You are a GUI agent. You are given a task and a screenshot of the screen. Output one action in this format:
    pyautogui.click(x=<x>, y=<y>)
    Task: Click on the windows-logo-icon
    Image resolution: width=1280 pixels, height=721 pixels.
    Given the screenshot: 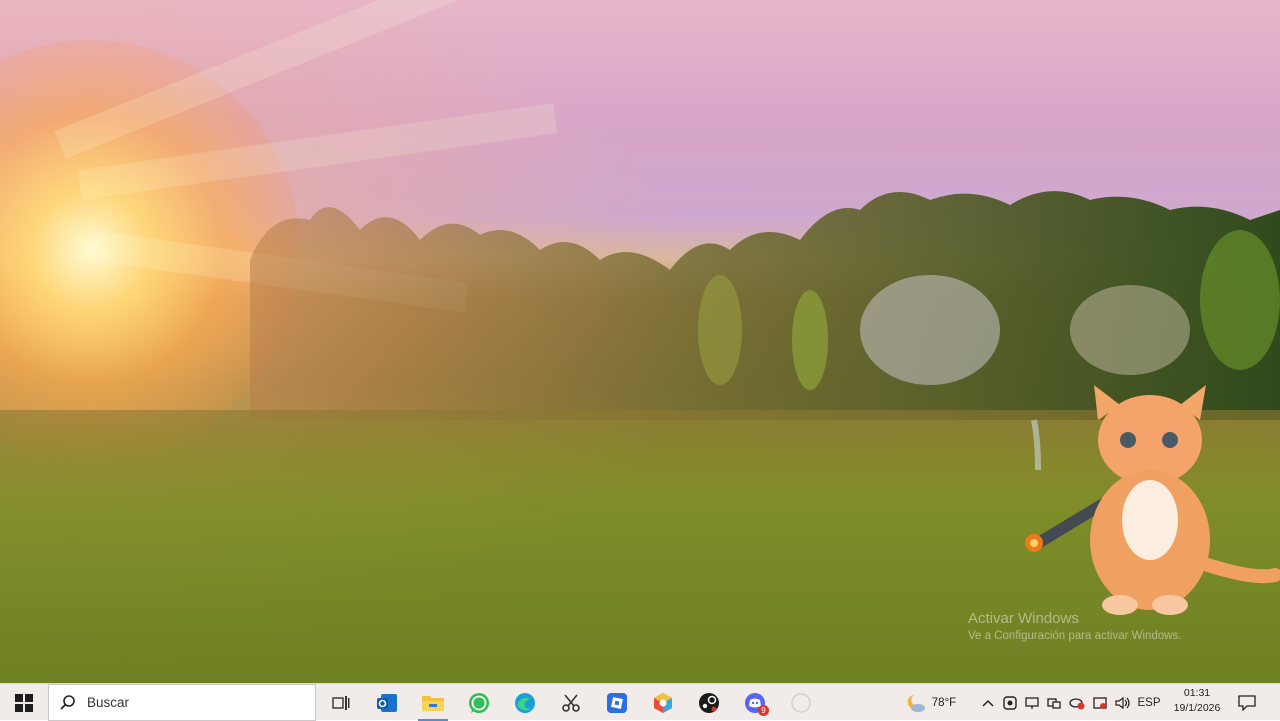 What is the action you would take?
    pyautogui.click(x=24, y=702)
    